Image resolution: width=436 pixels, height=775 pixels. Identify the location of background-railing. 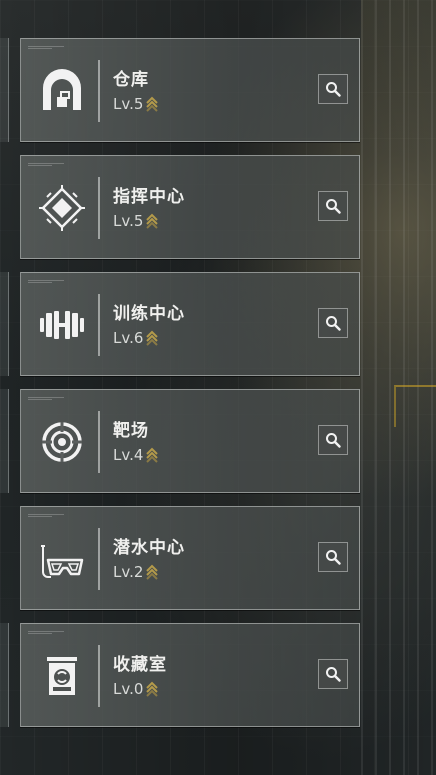
(415, 406).